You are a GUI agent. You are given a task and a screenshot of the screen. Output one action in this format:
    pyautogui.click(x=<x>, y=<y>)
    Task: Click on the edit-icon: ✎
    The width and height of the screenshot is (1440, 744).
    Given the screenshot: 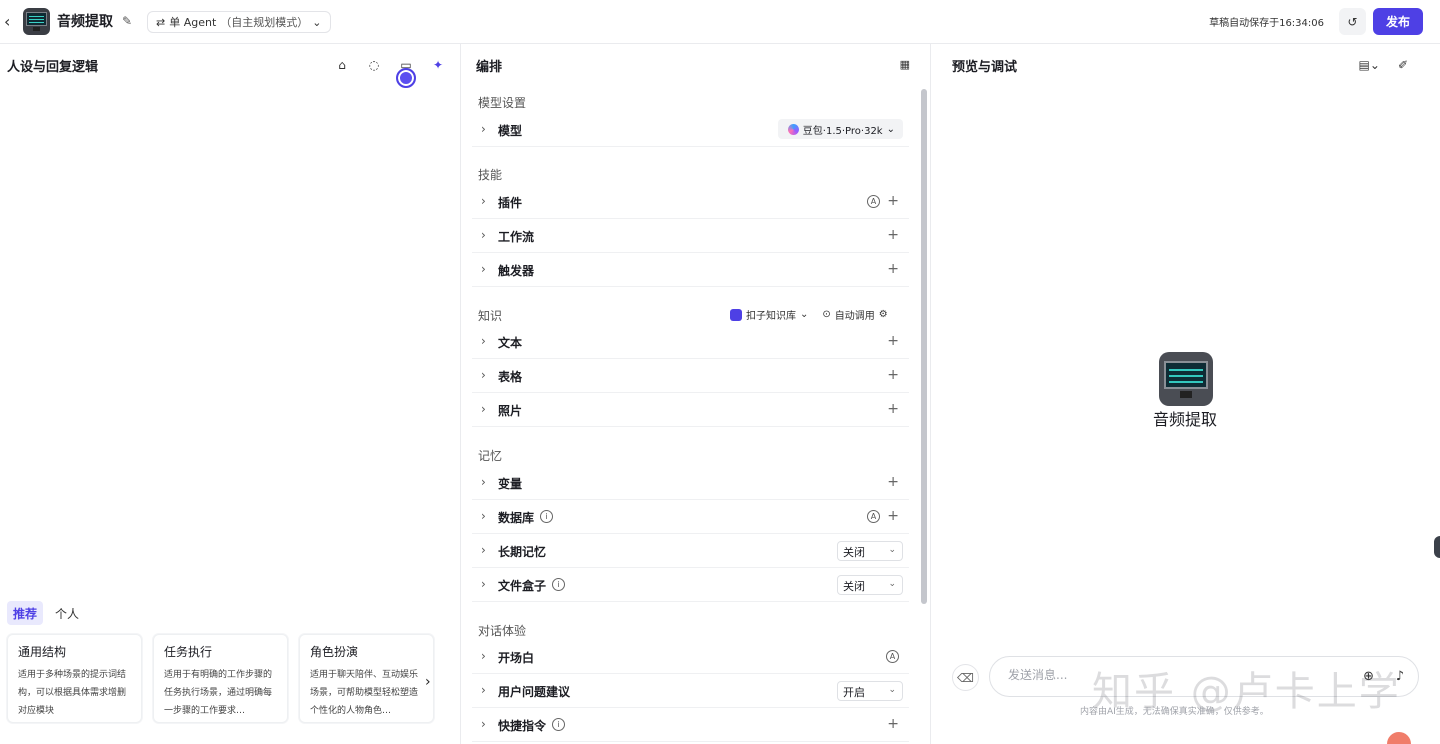 What is the action you would take?
    pyautogui.click(x=129, y=21)
    